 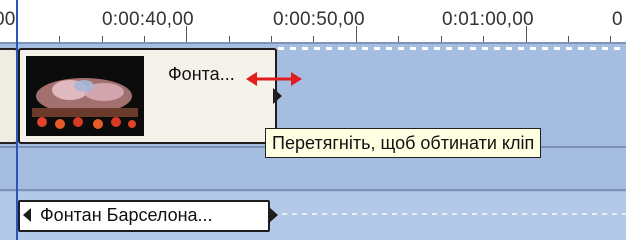 What do you see at coordinates (444, 214) in the screenshot?
I see `title-track-dotted-line` at bounding box center [444, 214].